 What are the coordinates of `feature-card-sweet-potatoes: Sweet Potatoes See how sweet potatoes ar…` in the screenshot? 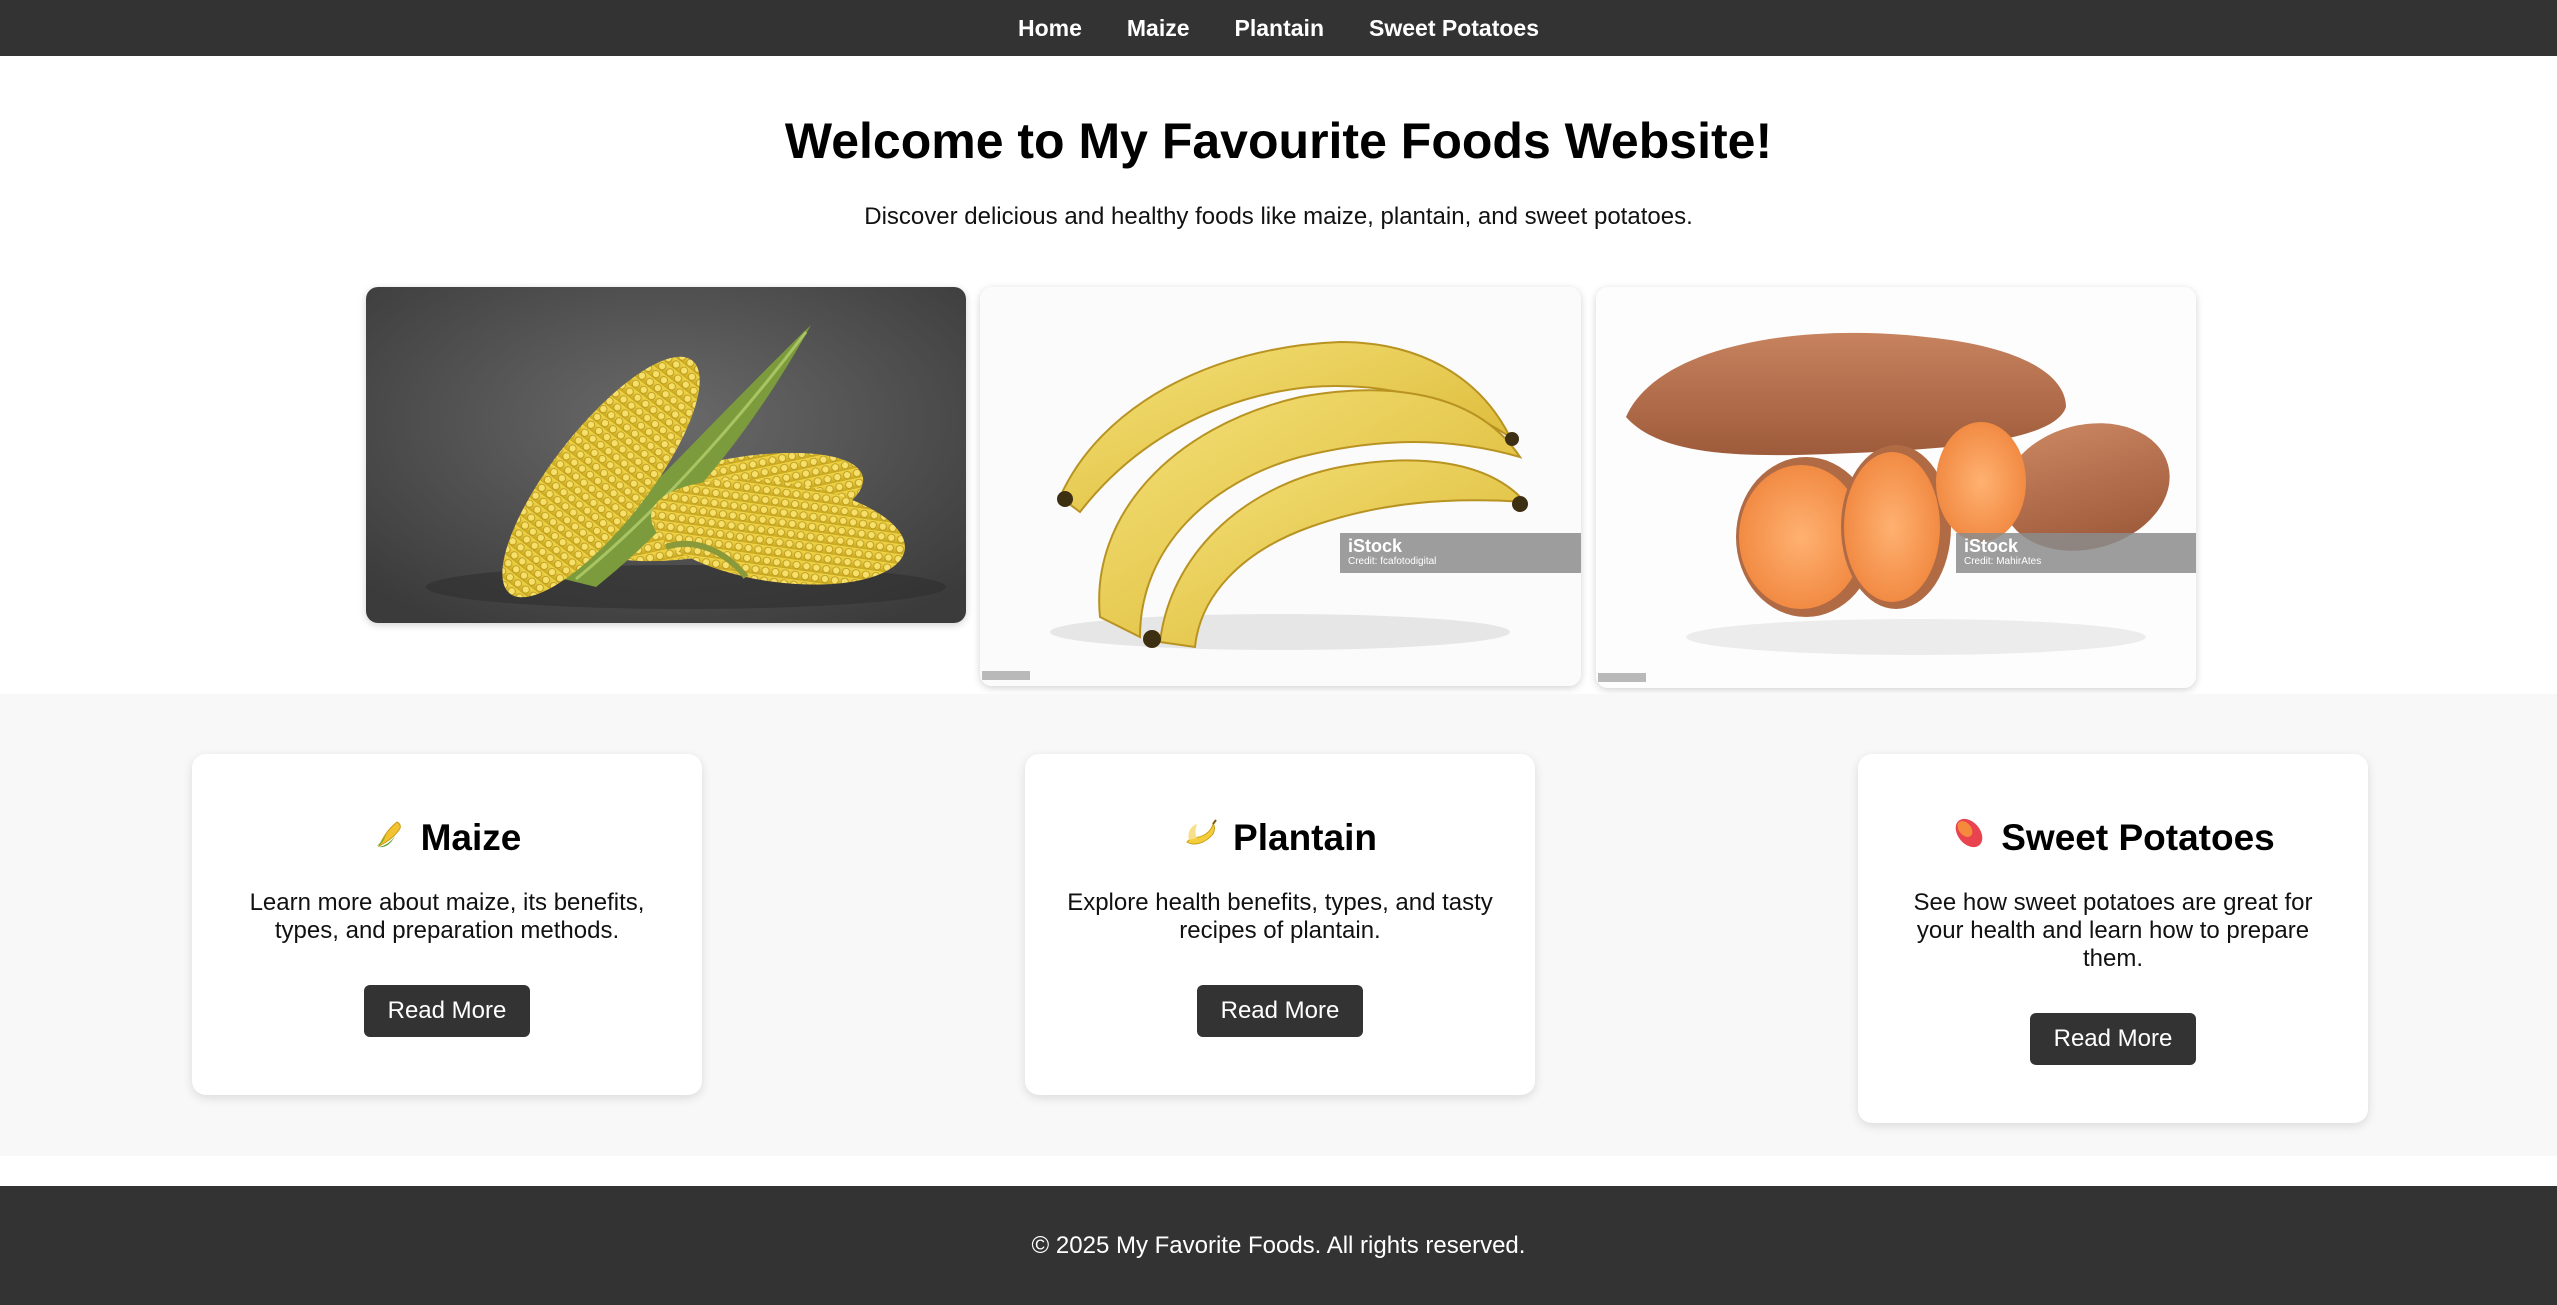 It's located at (2113, 938).